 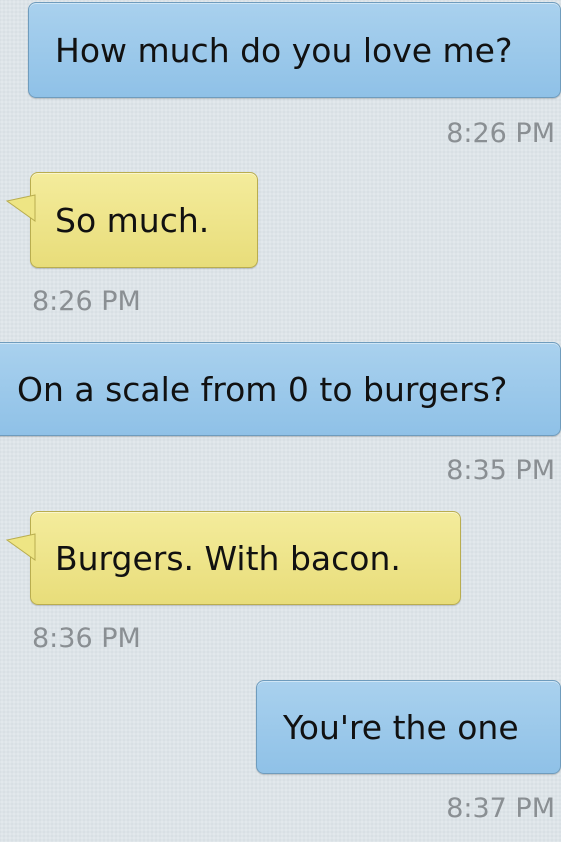 What do you see at coordinates (284, 50) in the screenshot?
I see `message-text: How much do you love me?` at bounding box center [284, 50].